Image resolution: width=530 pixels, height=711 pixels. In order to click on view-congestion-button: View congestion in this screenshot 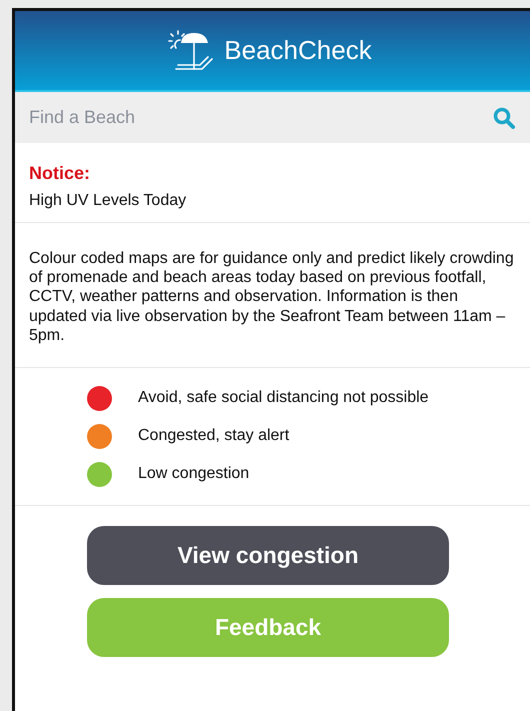, I will do `click(268, 555)`.